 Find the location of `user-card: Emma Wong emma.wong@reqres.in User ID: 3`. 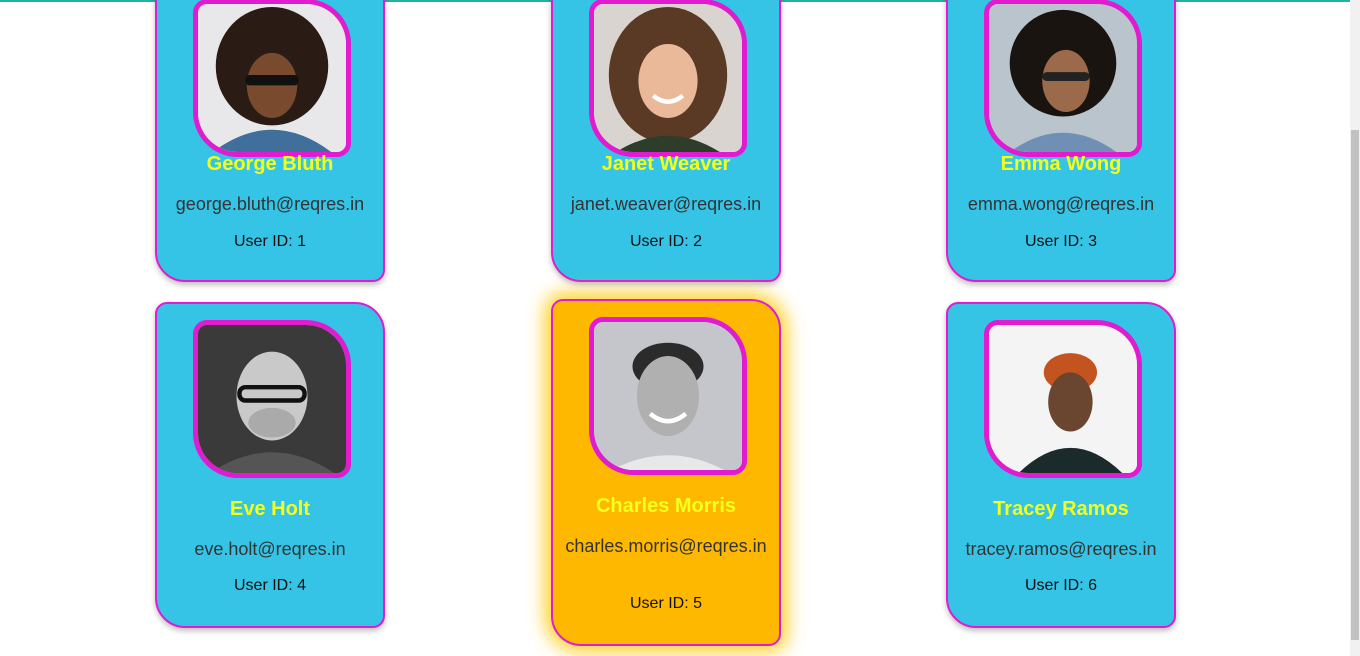

user-card: Emma Wong emma.wong@reqres.in User ID: 3 is located at coordinates (1061, 141).